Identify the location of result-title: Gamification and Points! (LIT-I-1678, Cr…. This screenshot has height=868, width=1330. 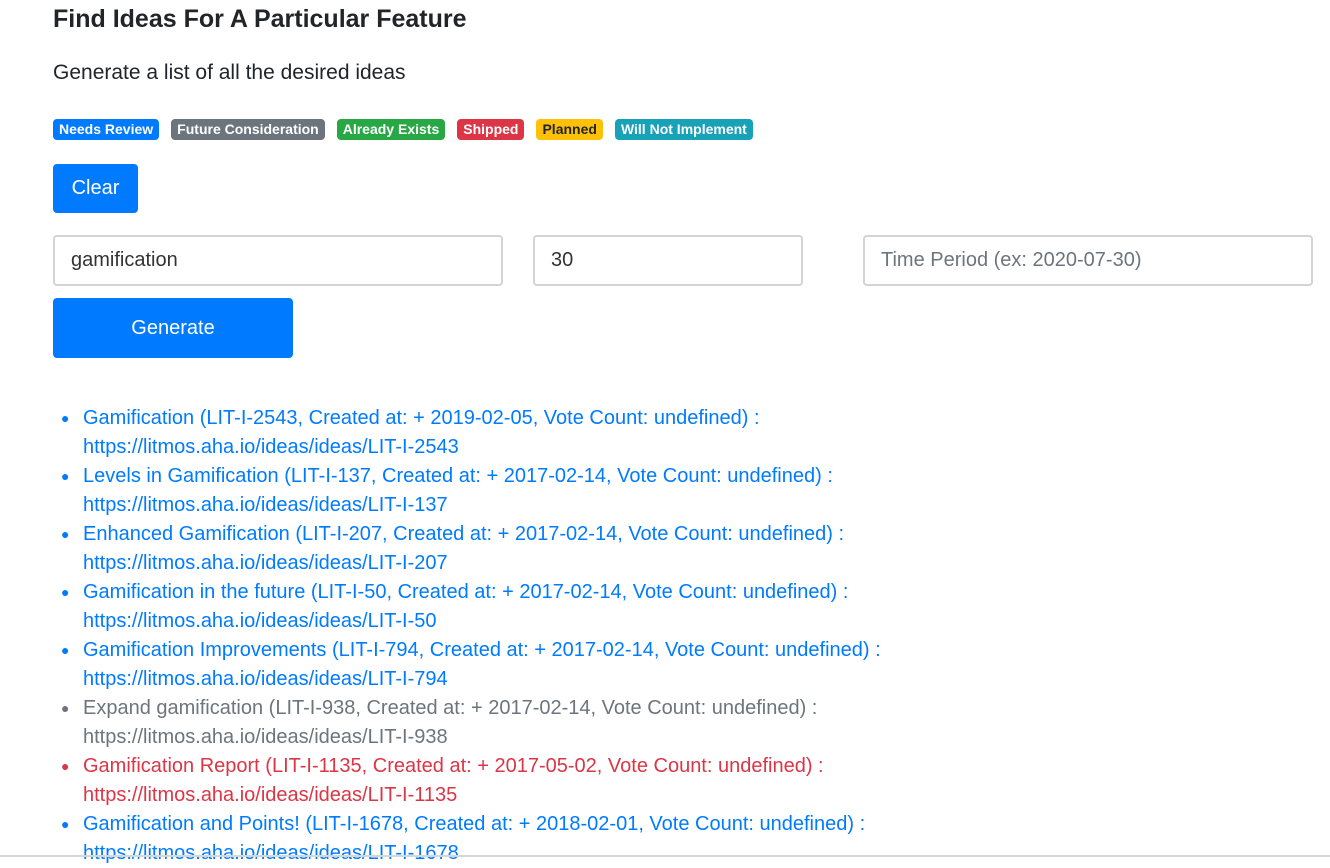
(706, 824).